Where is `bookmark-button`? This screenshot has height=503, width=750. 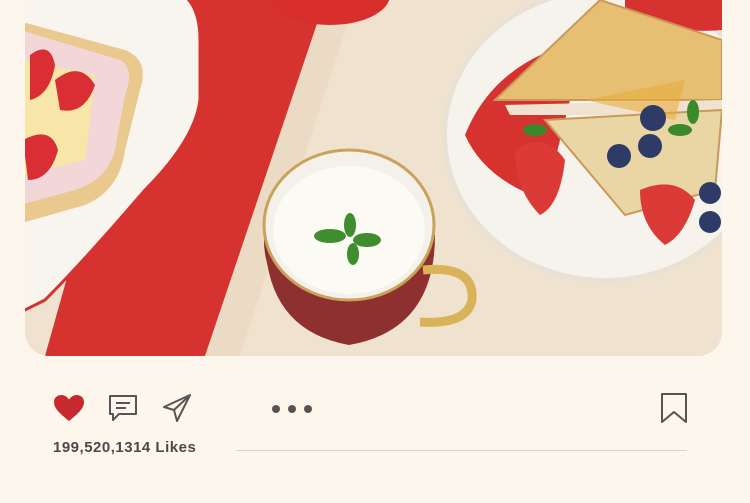 bookmark-button is located at coordinates (674, 410).